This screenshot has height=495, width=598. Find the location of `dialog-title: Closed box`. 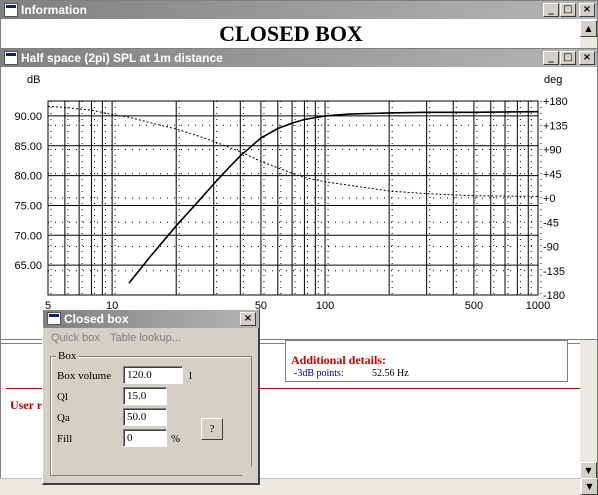

dialog-title: Closed box is located at coordinates (96, 319).